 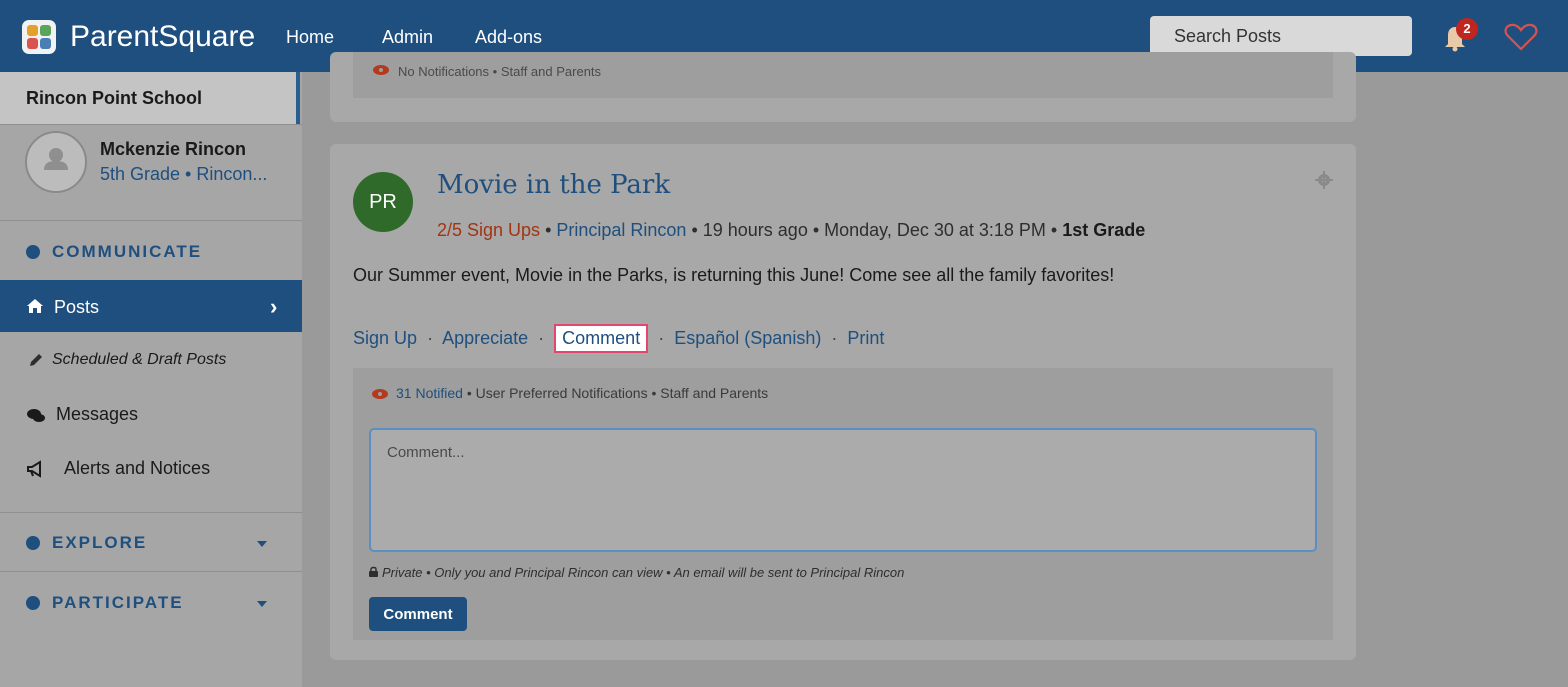 I want to click on sidebar-item-messages: Messages, so click(x=97, y=414).